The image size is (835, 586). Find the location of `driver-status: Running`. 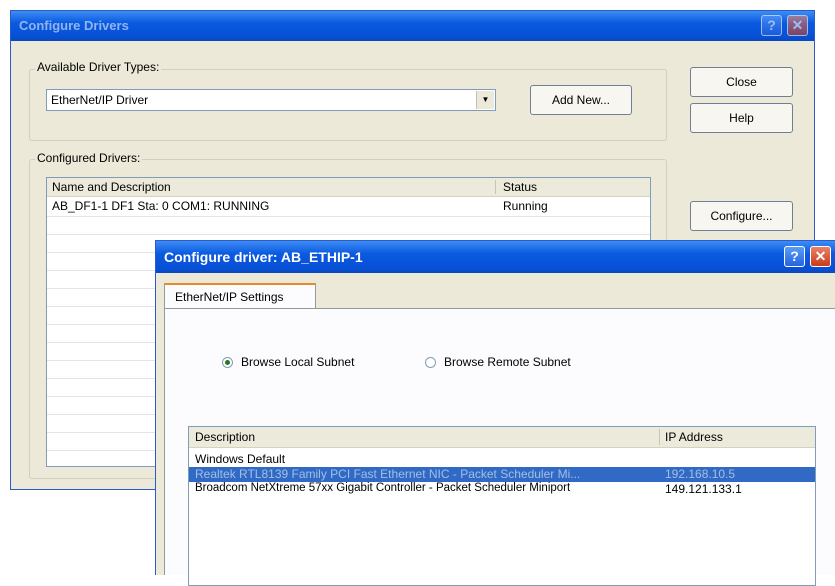

driver-status: Running is located at coordinates (525, 206).